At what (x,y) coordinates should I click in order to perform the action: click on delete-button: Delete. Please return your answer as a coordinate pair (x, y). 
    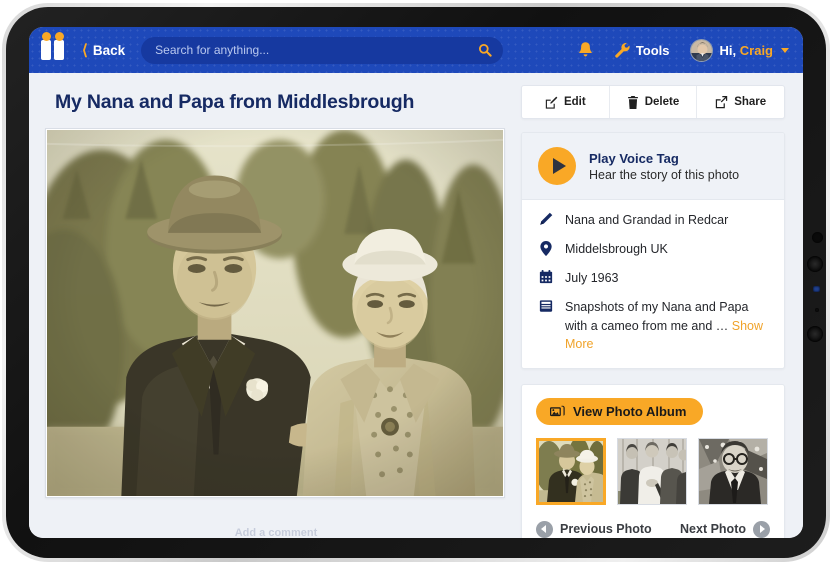
    Looking at the image, I should click on (654, 102).